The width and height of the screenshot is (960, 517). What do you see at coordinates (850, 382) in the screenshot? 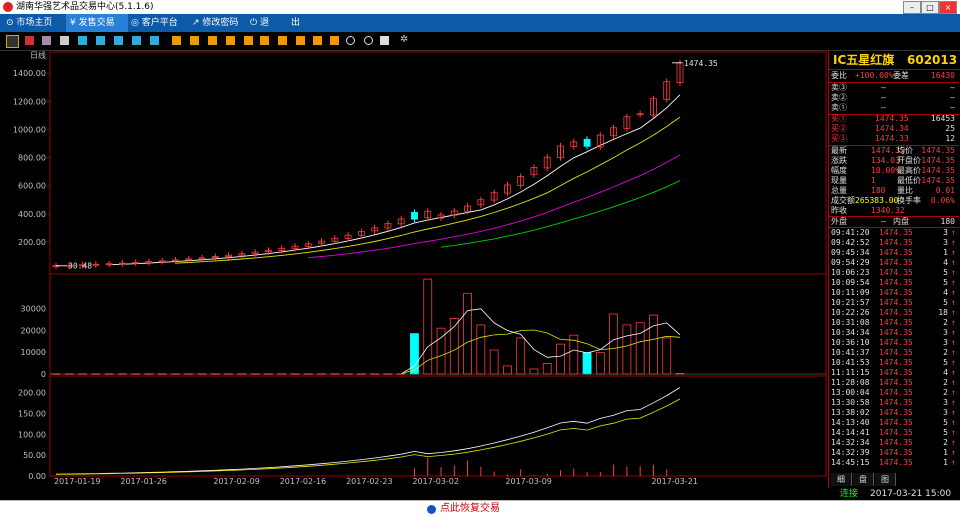
I see `tick-time: 11:28:08` at bounding box center [850, 382].